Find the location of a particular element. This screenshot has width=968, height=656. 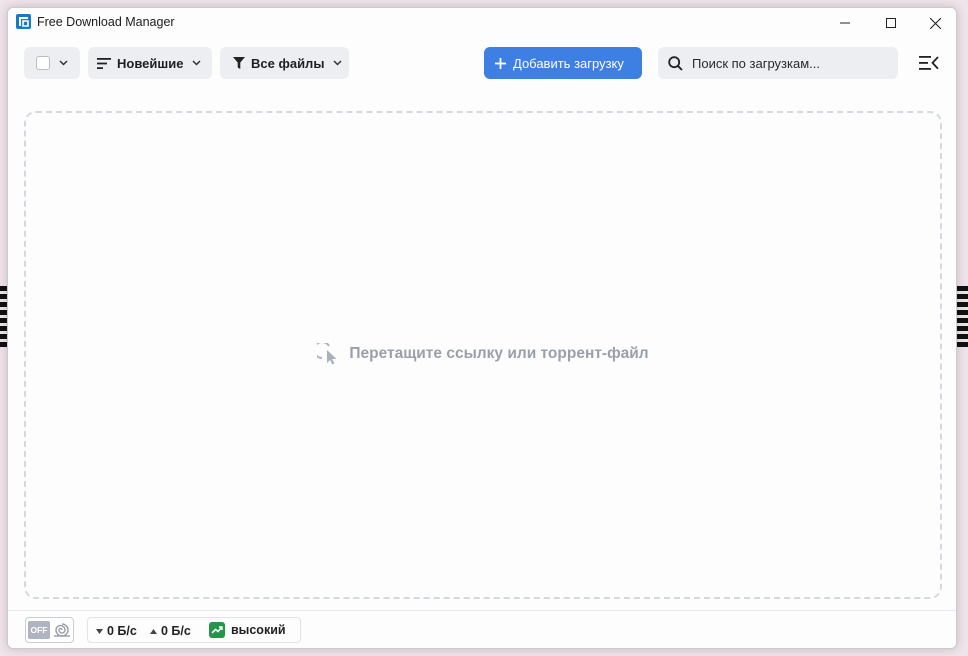

priority-label: высокий is located at coordinates (258, 630).